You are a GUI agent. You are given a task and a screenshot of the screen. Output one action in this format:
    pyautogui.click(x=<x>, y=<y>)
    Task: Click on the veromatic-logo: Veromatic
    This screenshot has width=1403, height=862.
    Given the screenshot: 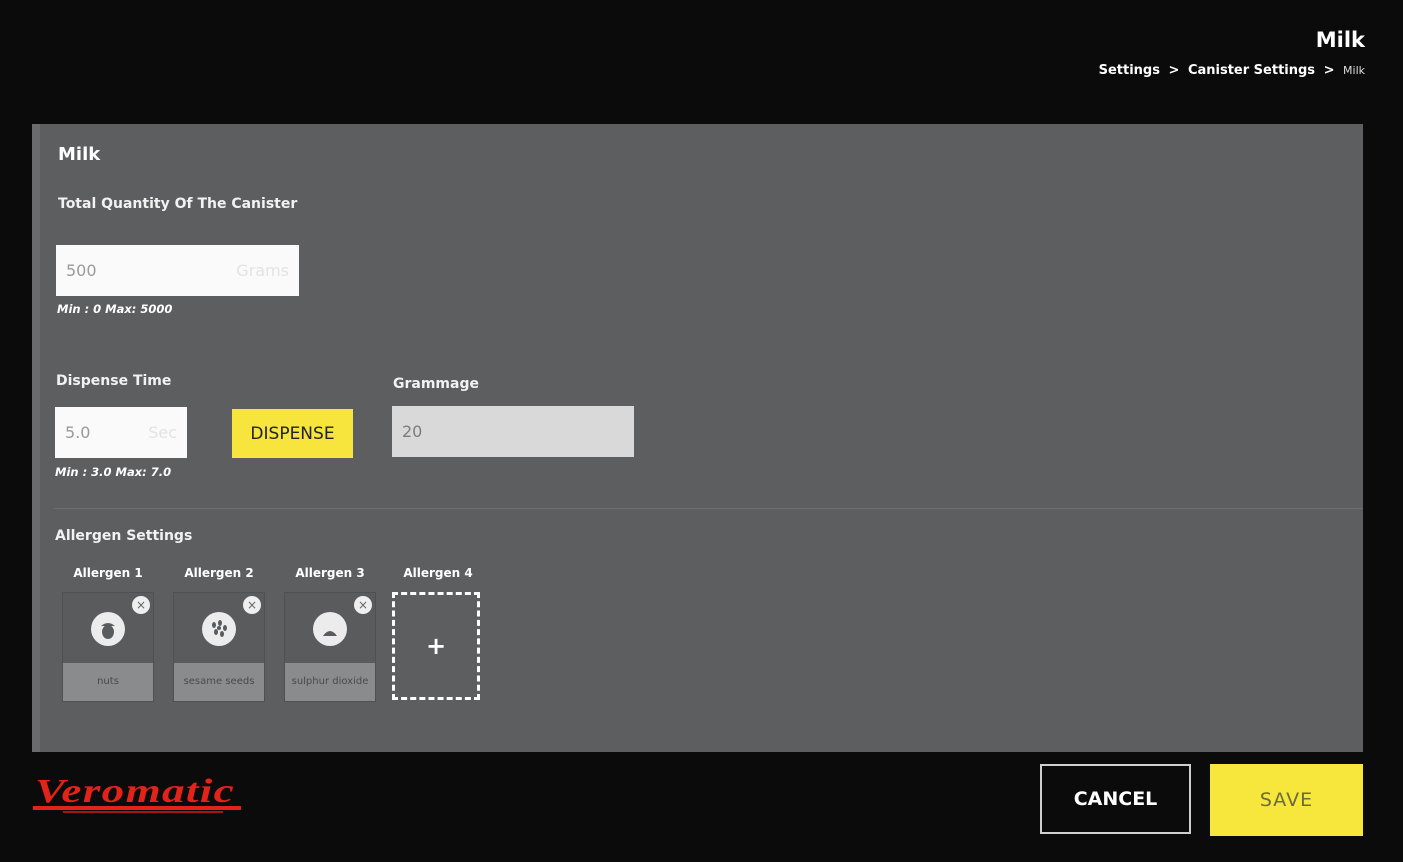 What is the action you would take?
    pyautogui.click(x=137, y=793)
    